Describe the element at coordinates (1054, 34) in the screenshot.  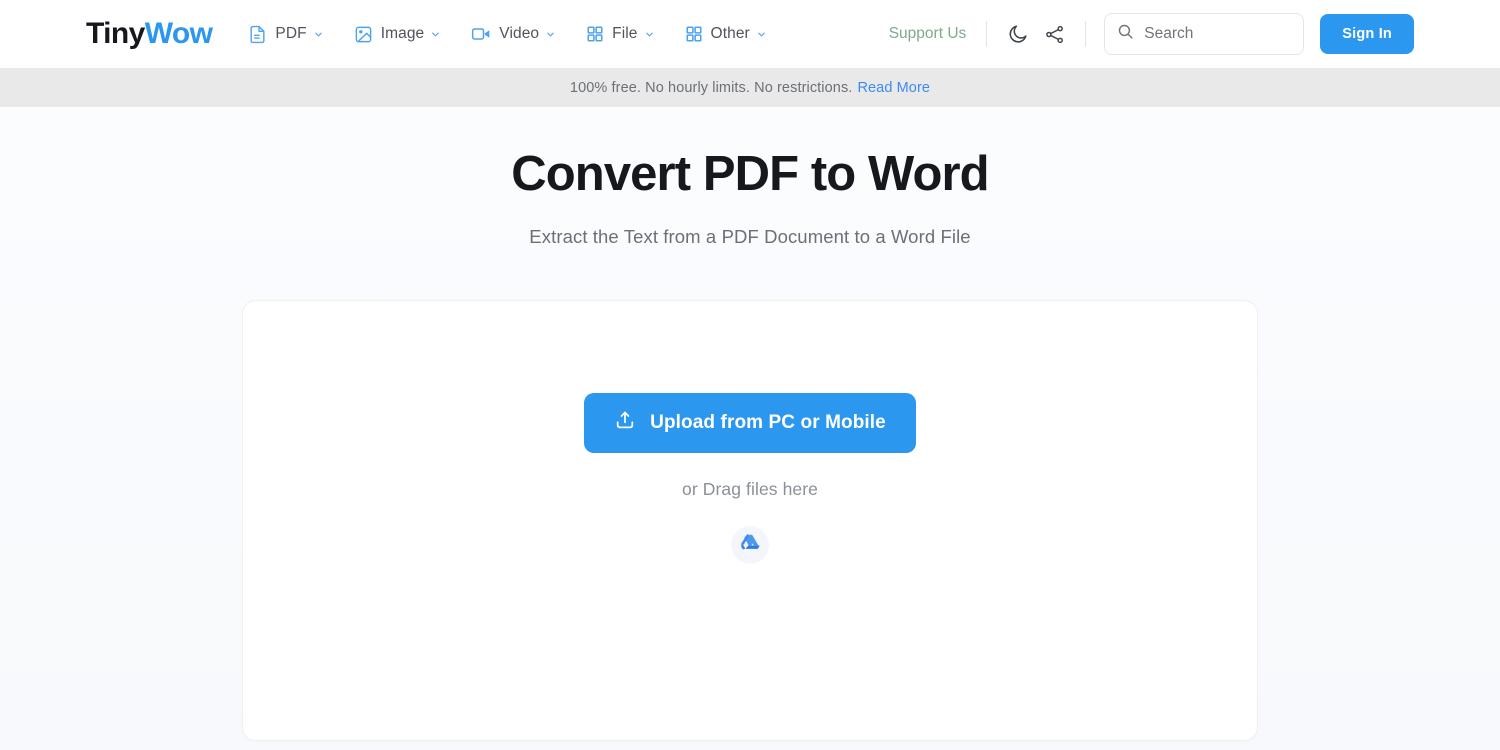
I see `share-icon` at that location.